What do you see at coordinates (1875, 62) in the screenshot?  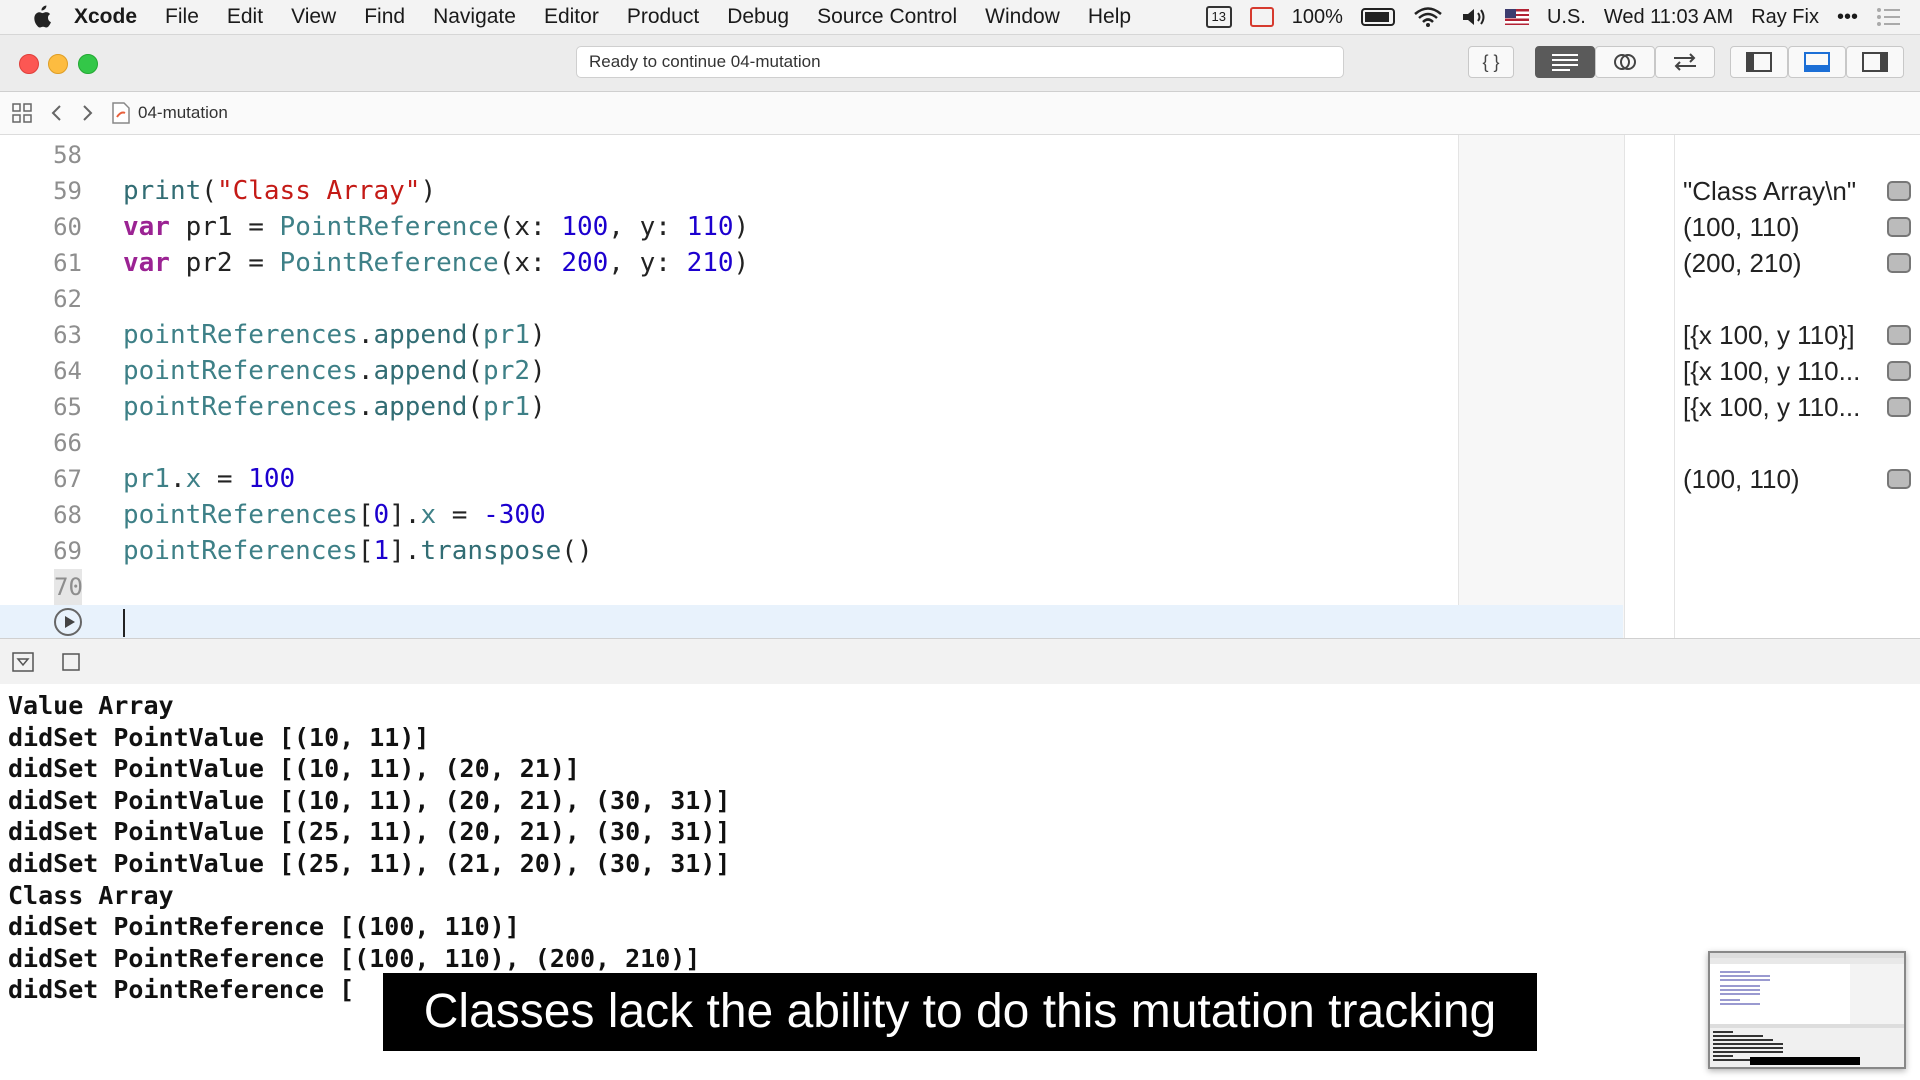 I see `toggle-inspector-button` at bounding box center [1875, 62].